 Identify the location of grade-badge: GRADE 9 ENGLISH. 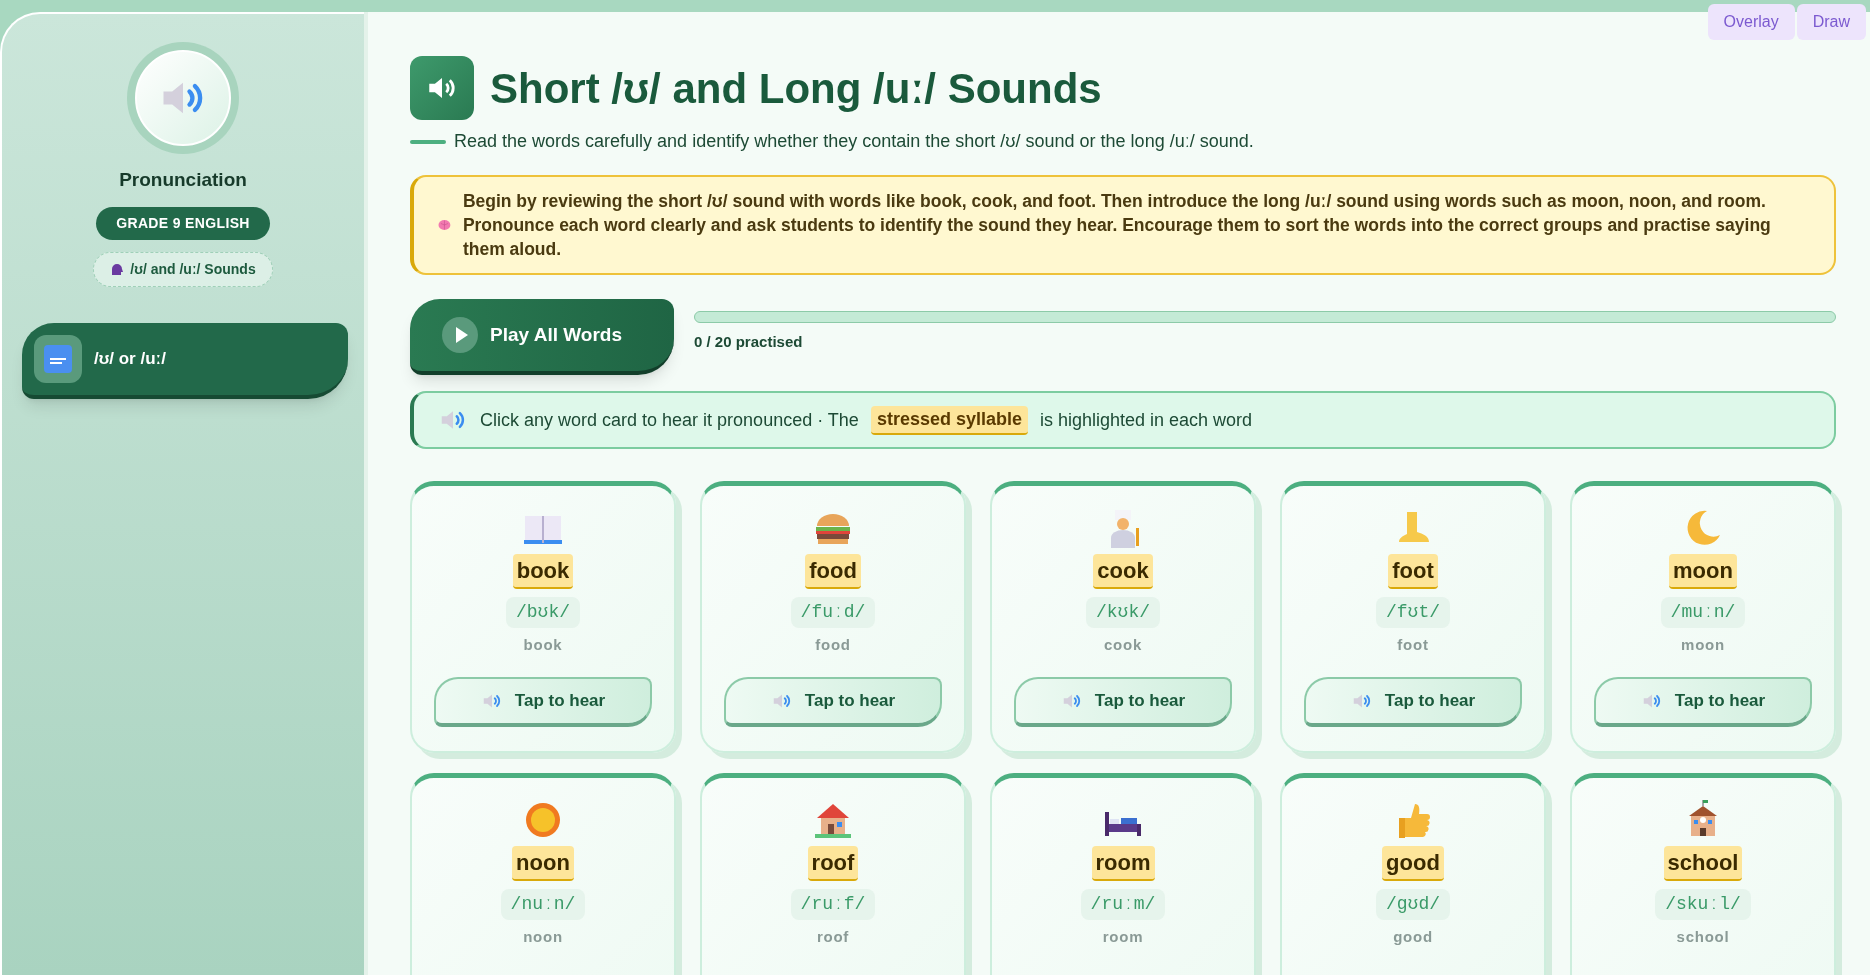
(183, 223).